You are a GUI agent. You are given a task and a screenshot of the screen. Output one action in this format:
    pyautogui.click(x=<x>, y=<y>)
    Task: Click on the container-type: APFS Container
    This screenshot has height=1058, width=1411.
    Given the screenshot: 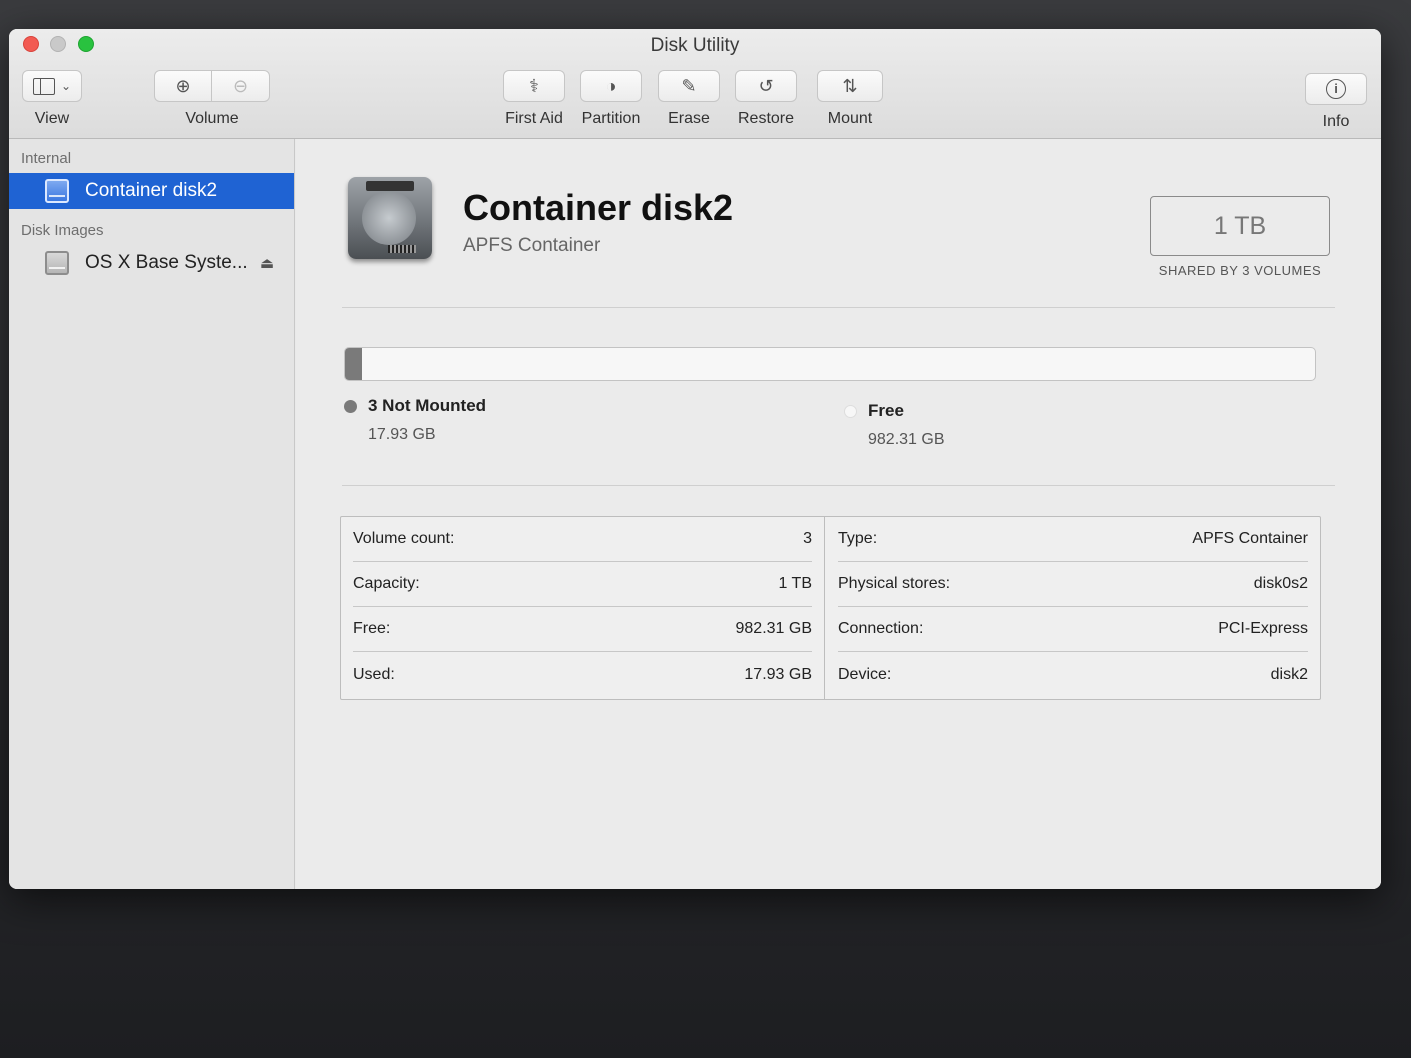 What is the action you would take?
    pyautogui.click(x=532, y=245)
    